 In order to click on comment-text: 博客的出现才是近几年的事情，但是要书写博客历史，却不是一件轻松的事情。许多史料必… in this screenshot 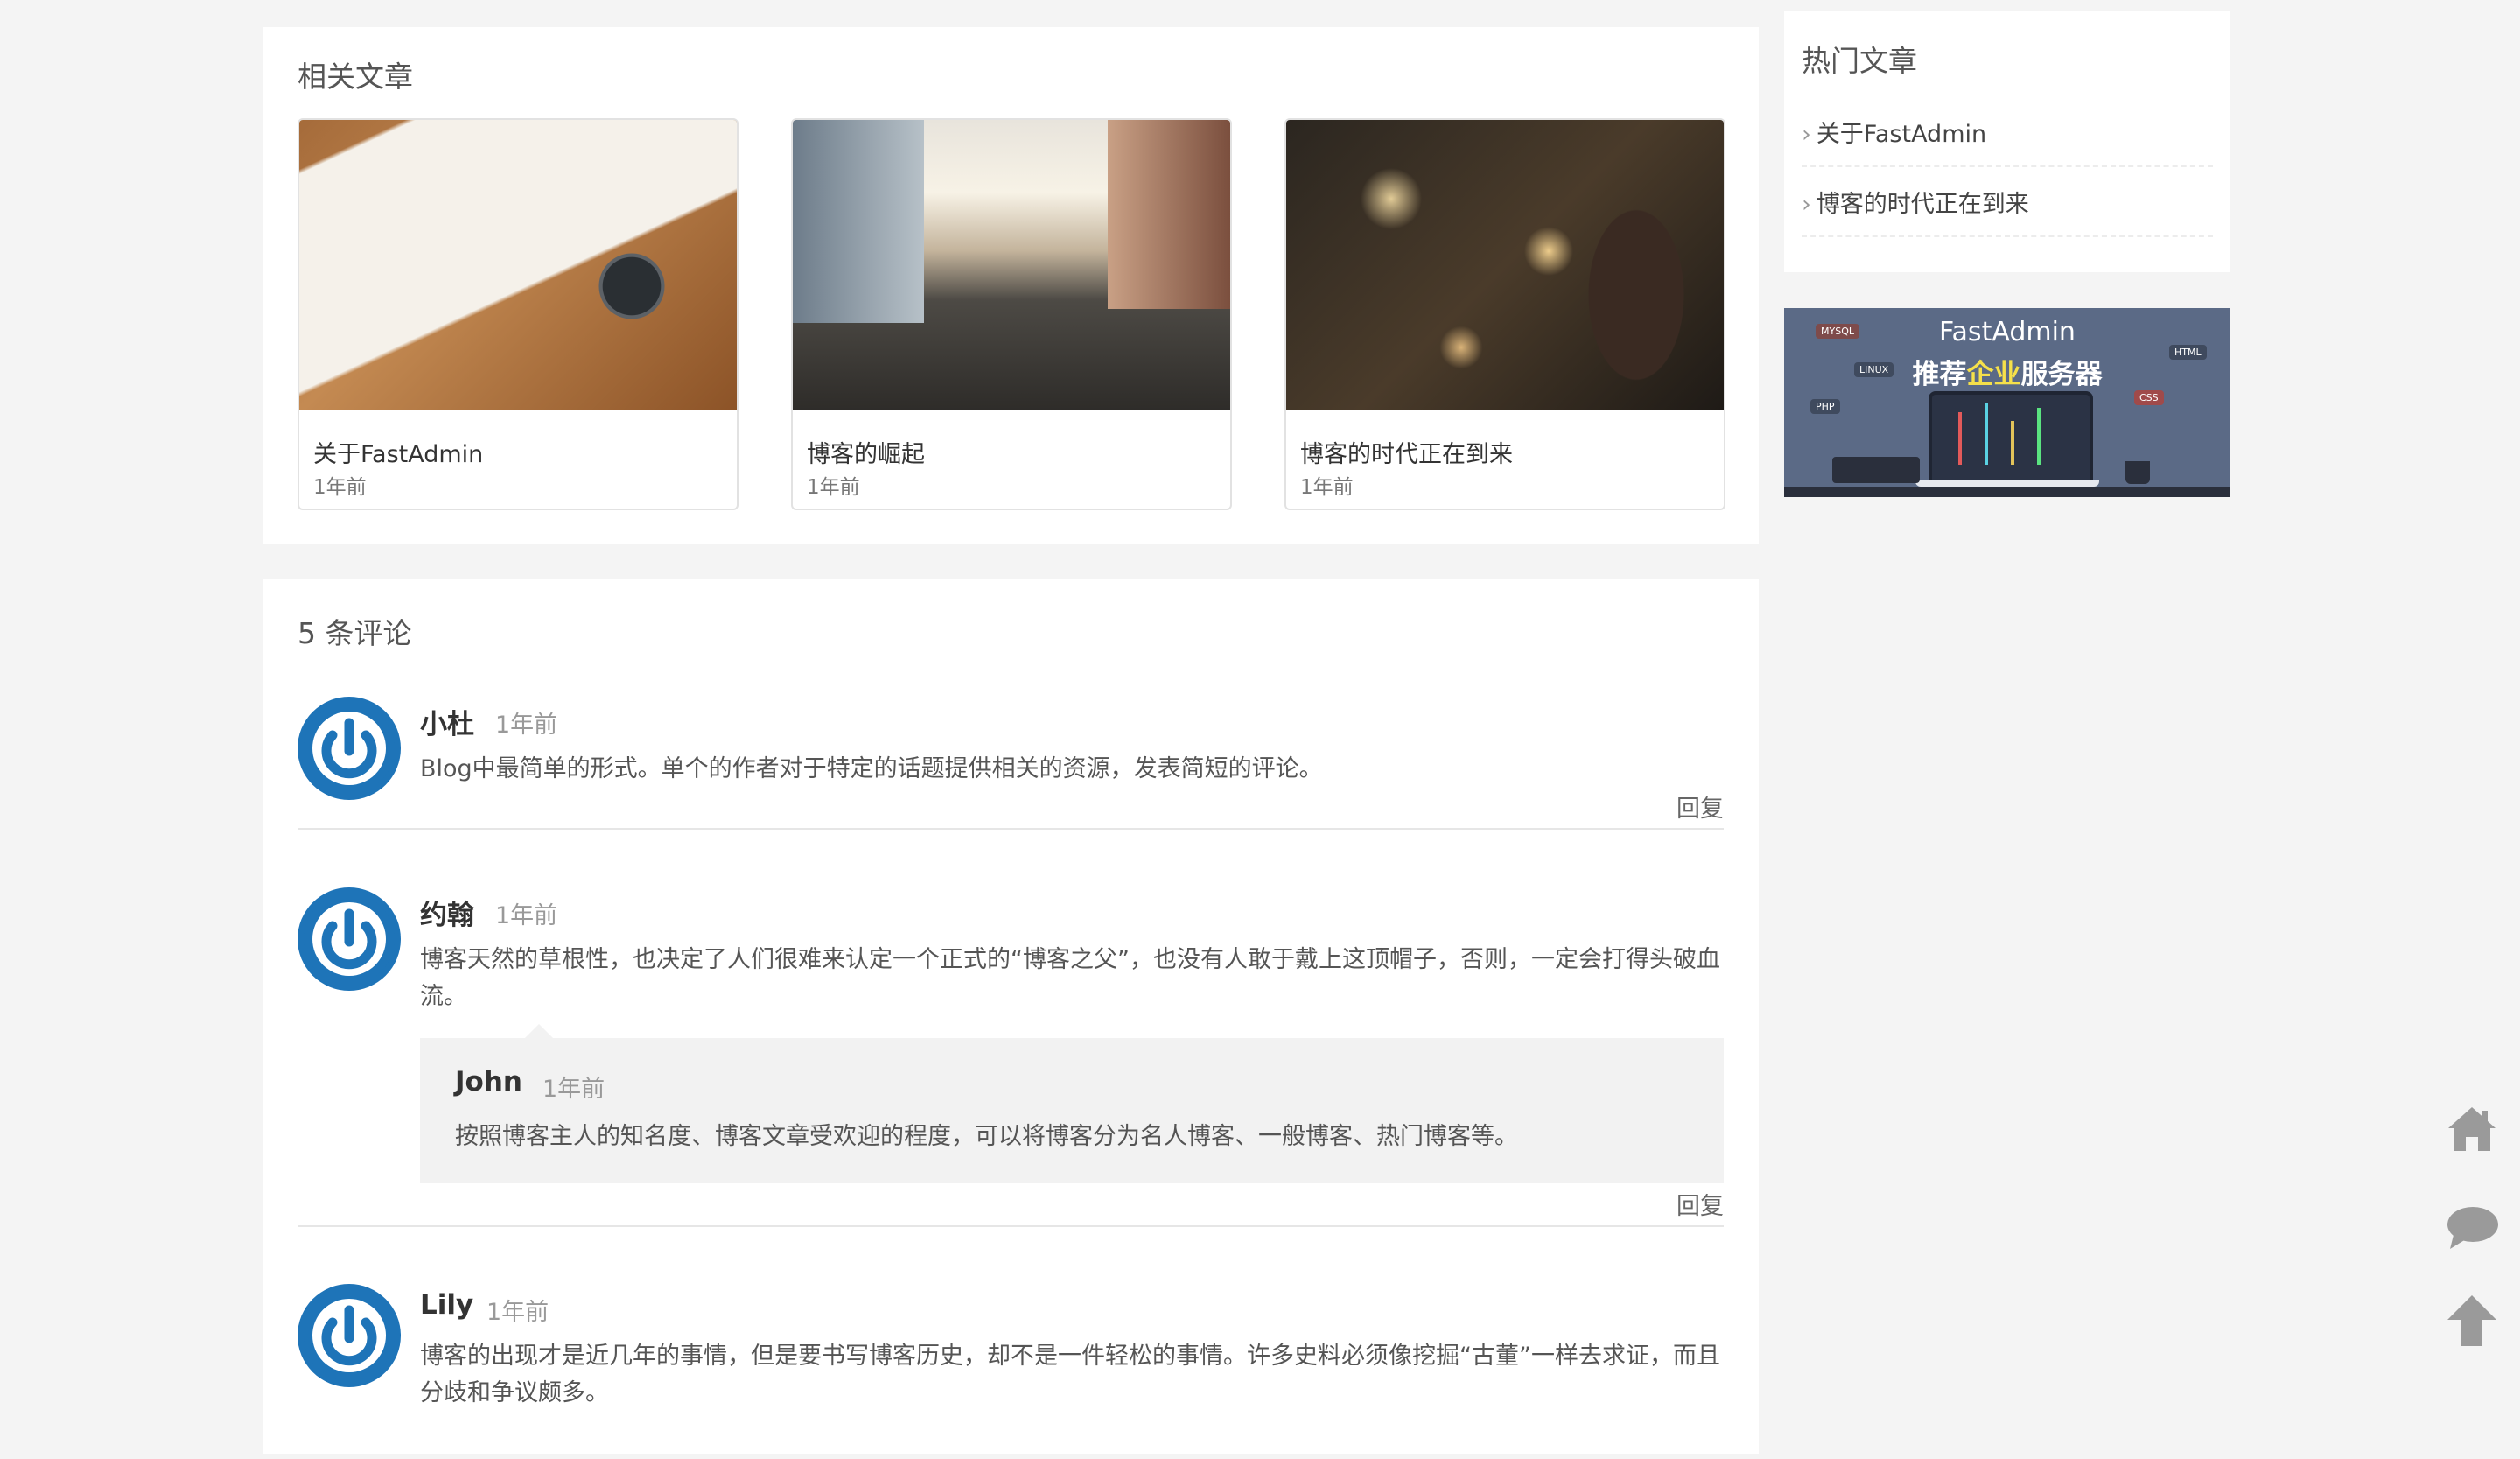, I will do `click(1070, 1374)`.